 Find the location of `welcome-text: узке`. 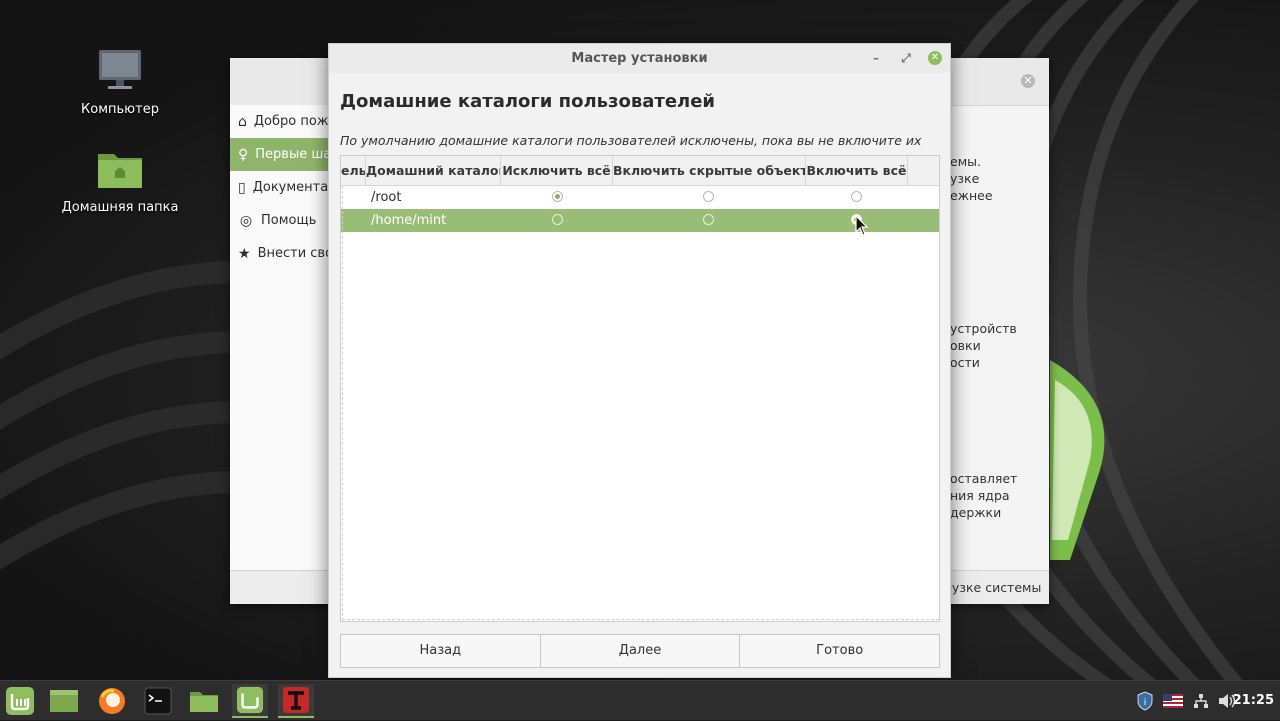

welcome-text: узке is located at coordinates (965, 178).